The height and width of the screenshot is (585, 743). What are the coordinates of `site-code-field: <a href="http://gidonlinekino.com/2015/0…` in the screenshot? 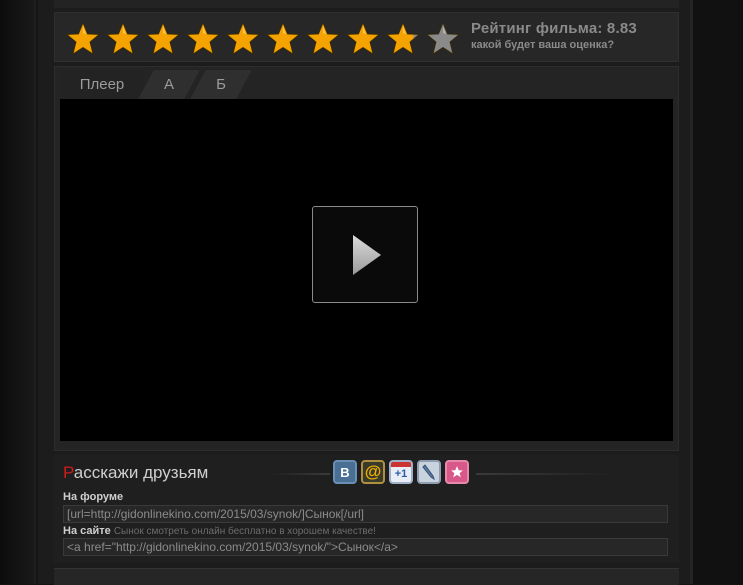 It's located at (365, 547).